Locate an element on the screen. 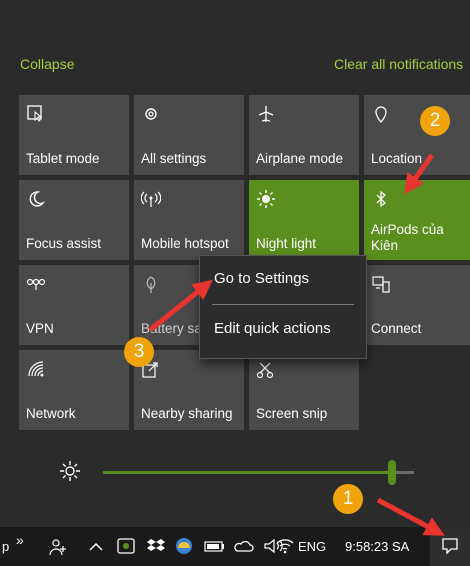 This screenshot has height=566, width=470. tile-label: Tablet mode is located at coordinates (63, 158).